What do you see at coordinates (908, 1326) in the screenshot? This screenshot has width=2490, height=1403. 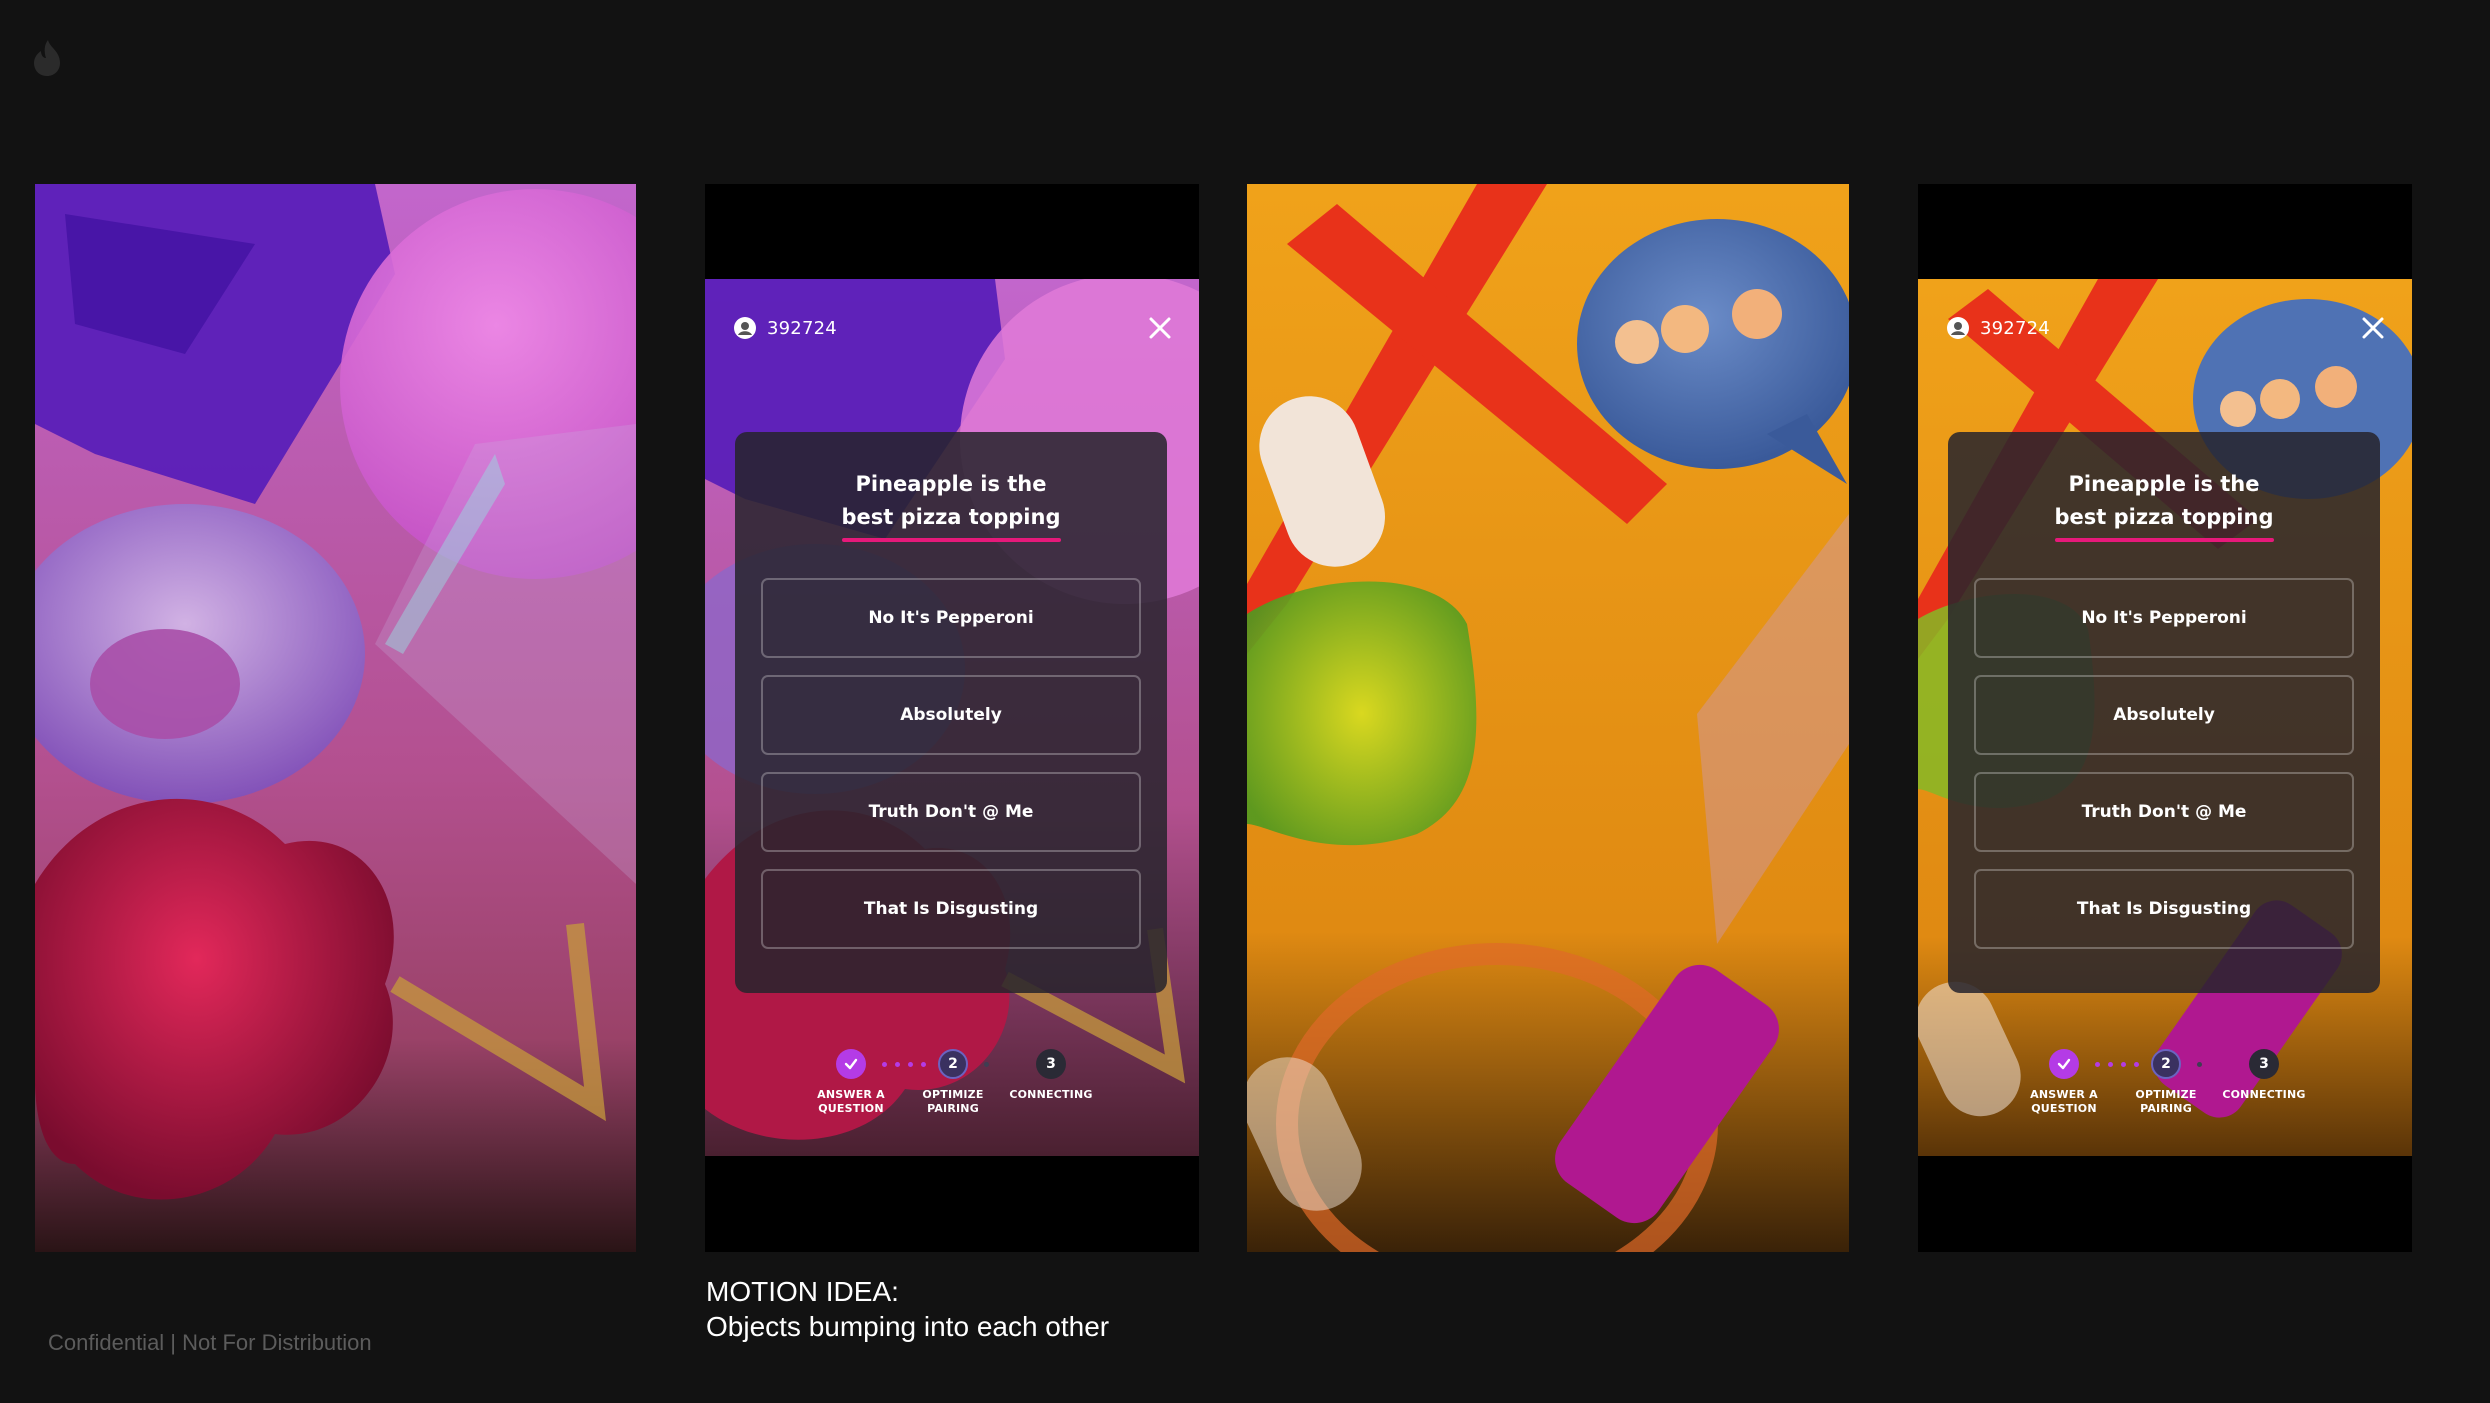 I see `caption-body: Objects bumping into each other` at bounding box center [908, 1326].